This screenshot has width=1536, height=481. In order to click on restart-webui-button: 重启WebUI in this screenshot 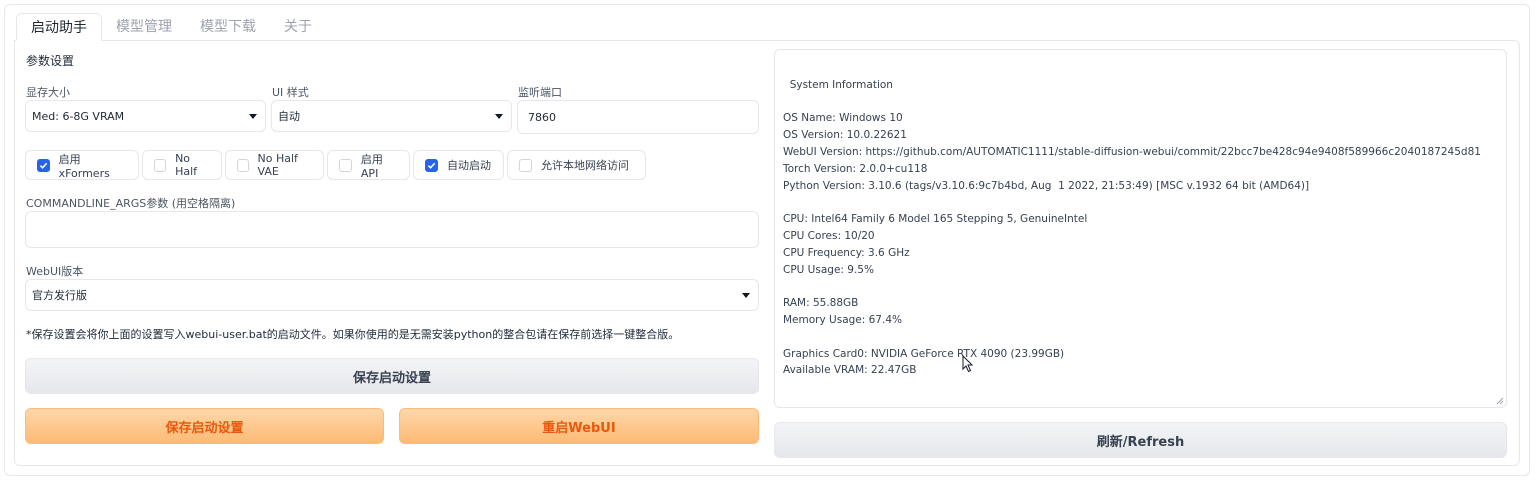, I will do `click(579, 426)`.